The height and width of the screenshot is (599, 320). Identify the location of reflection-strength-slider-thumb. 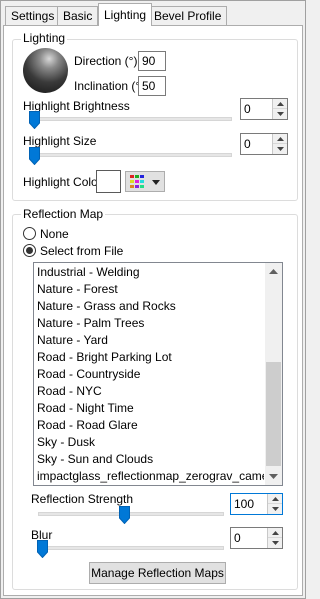
(124, 515).